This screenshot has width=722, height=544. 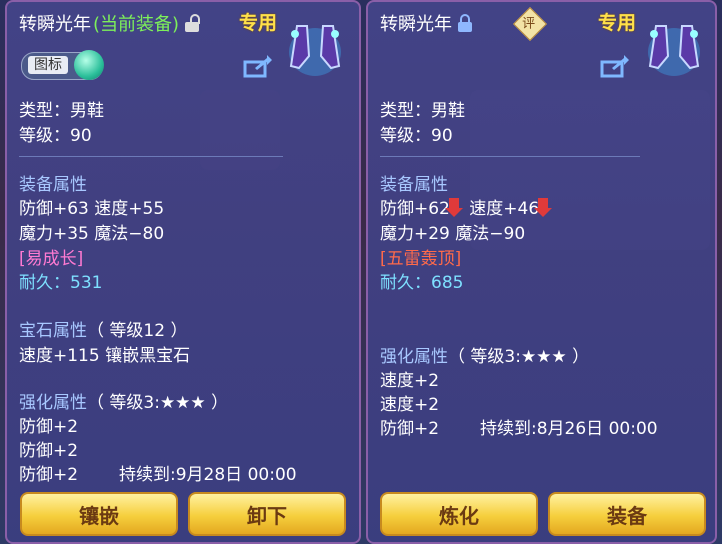 I want to click on speed-value: 速度+46, so click(x=504, y=209).